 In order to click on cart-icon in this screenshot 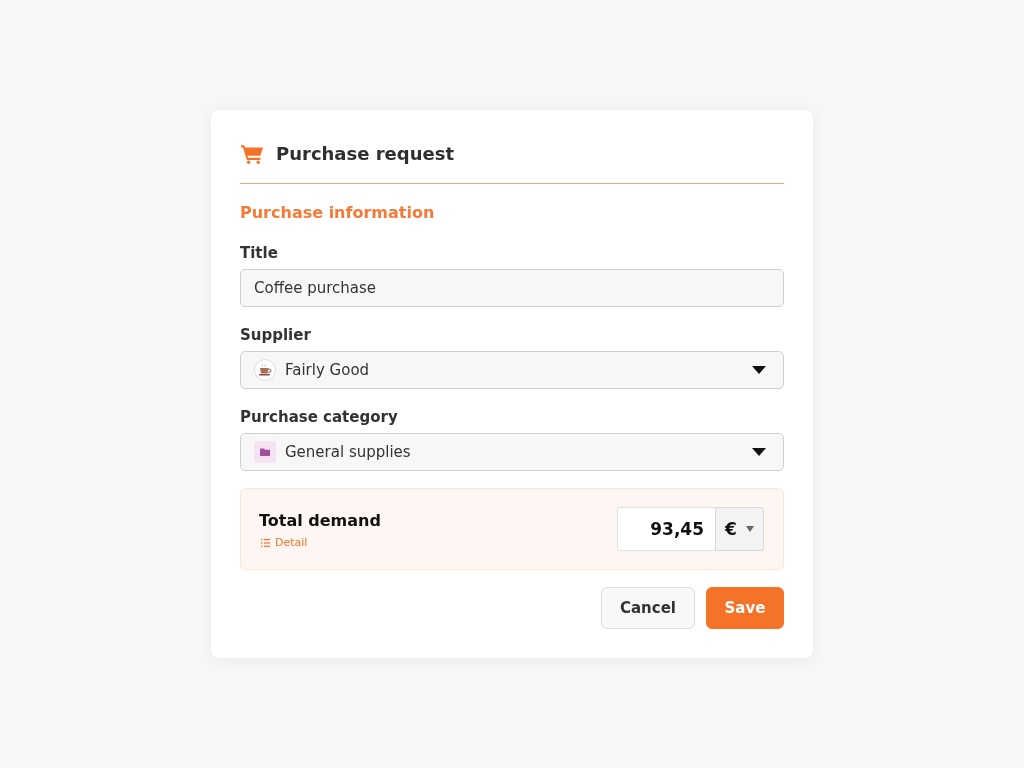, I will do `click(252, 154)`.